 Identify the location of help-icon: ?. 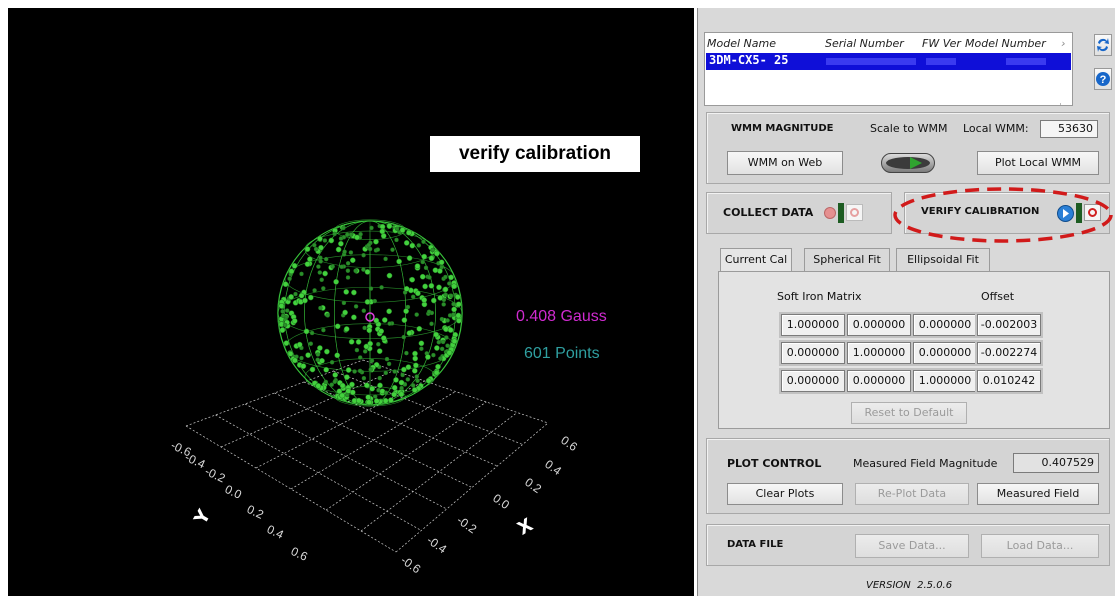
(1103, 79).